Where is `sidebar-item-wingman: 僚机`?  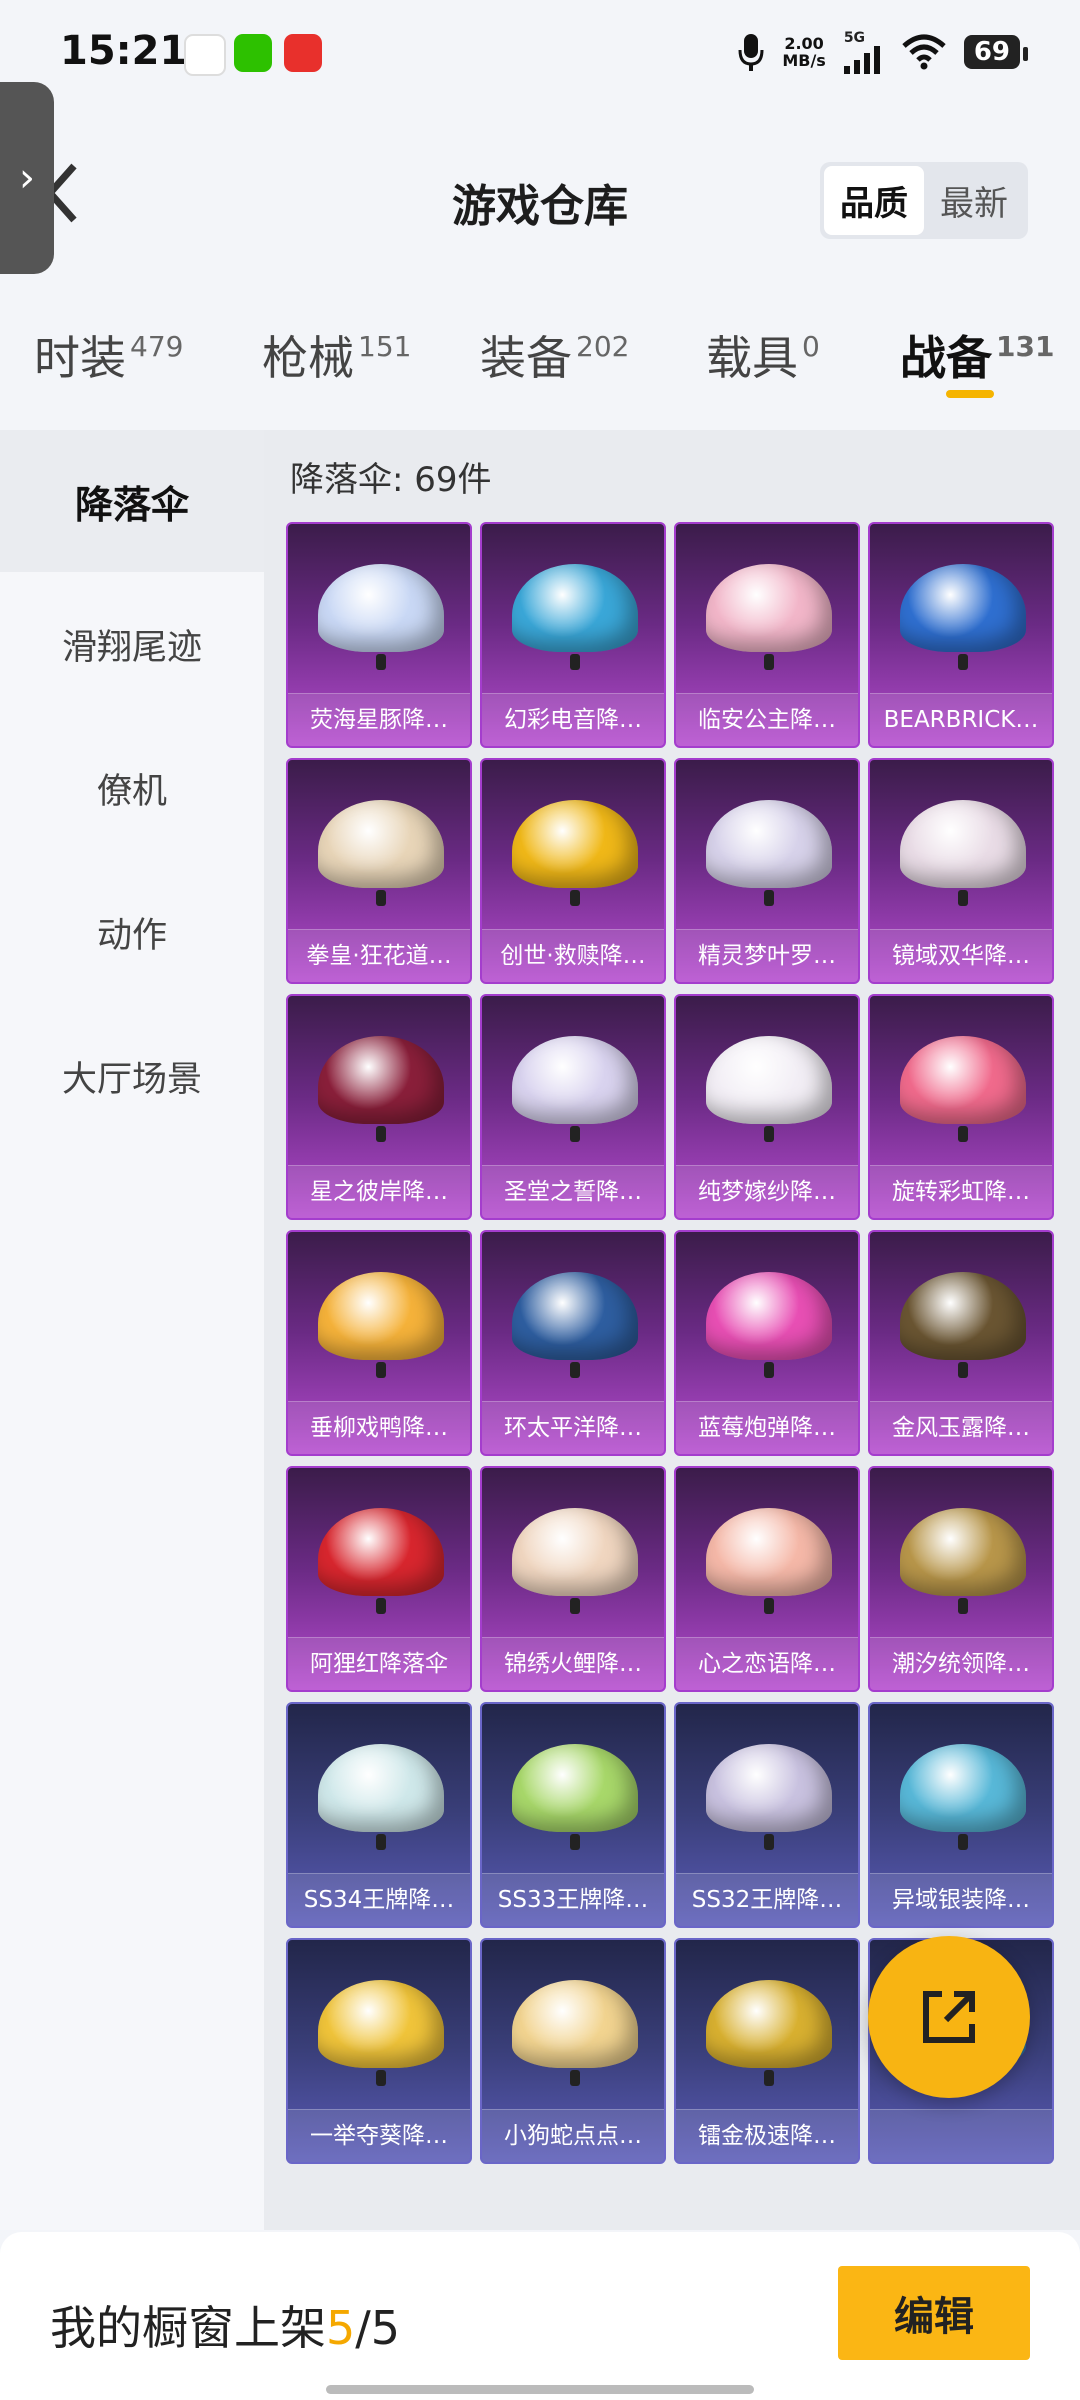
sidebar-item-wingman: 僚机 is located at coordinates (132, 788).